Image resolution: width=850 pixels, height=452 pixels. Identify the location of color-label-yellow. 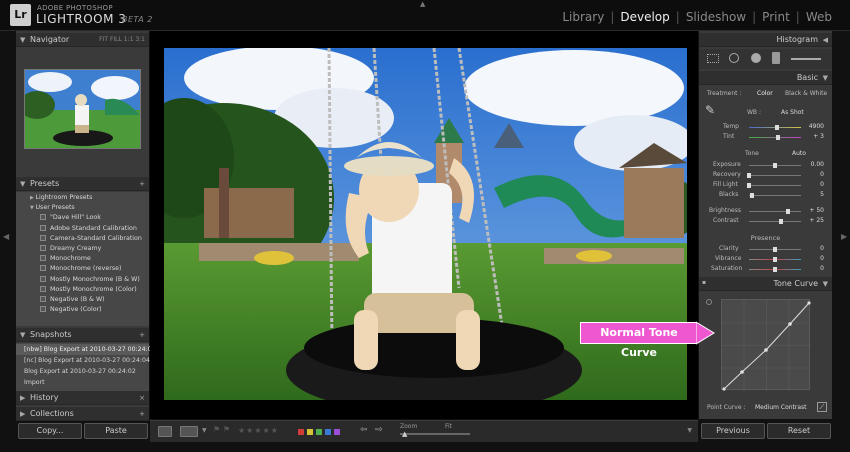
(310, 432).